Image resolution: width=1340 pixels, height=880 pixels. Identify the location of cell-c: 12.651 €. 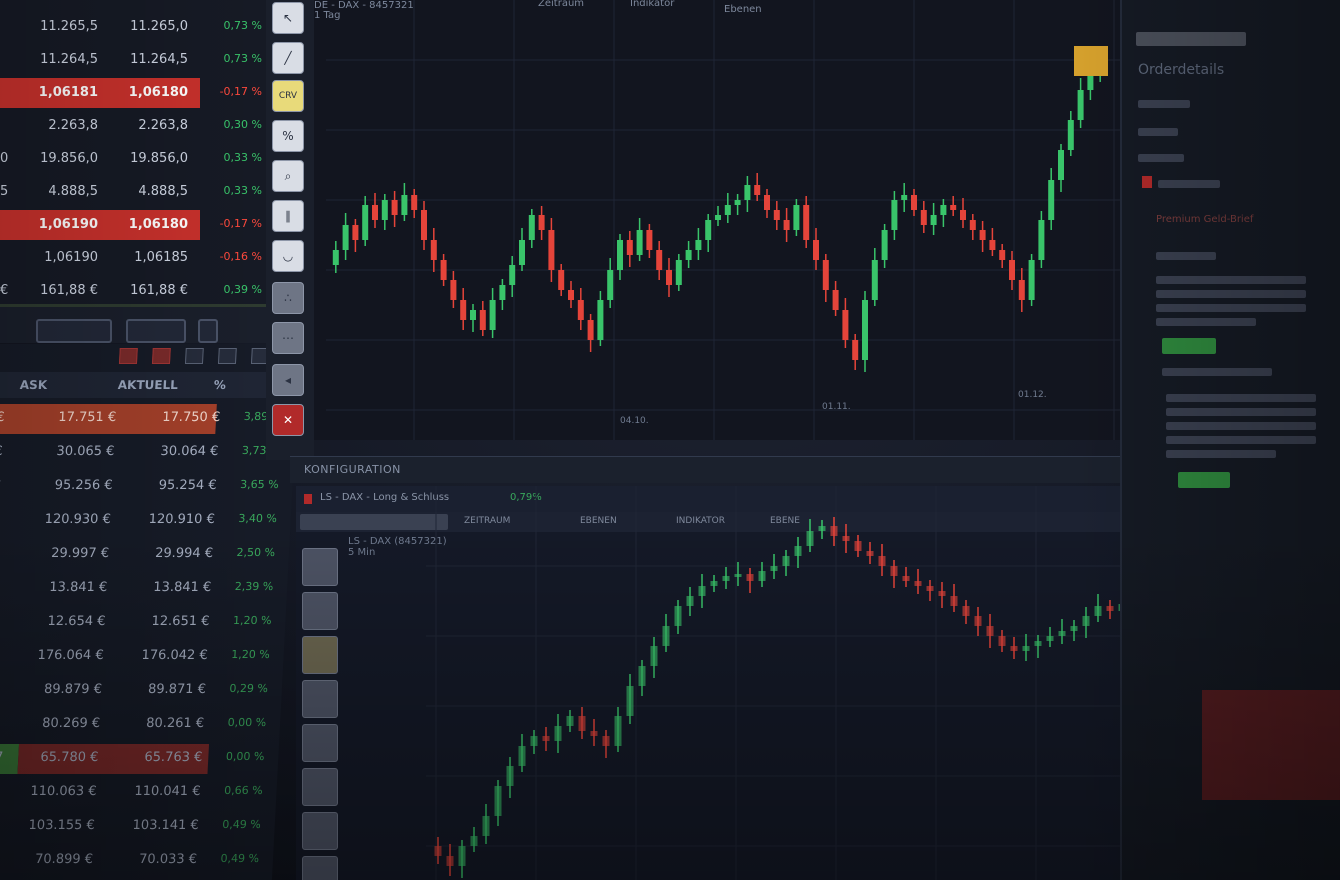
(180, 621).